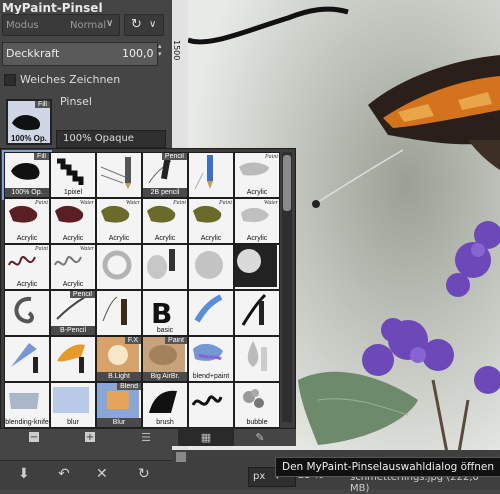 This screenshot has width=500, height=494. Describe the element at coordinates (73, 313) in the screenshot. I see `brush-tile: Pencil B-Pencil` at that location.